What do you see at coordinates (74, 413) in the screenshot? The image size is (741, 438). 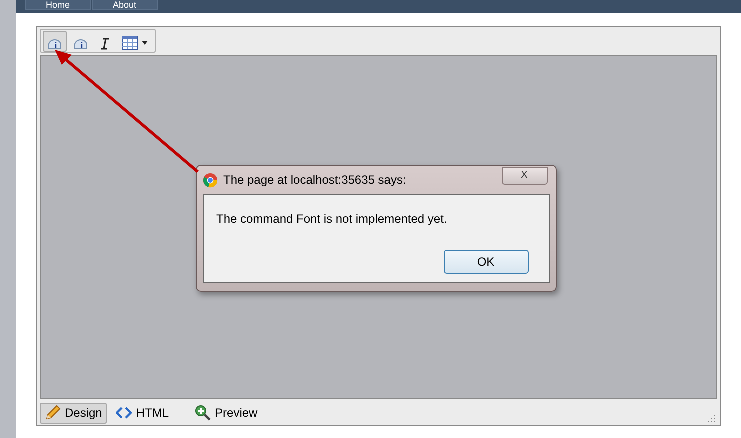 I see `mode-tab: Design` at bounding box center [74, 413].